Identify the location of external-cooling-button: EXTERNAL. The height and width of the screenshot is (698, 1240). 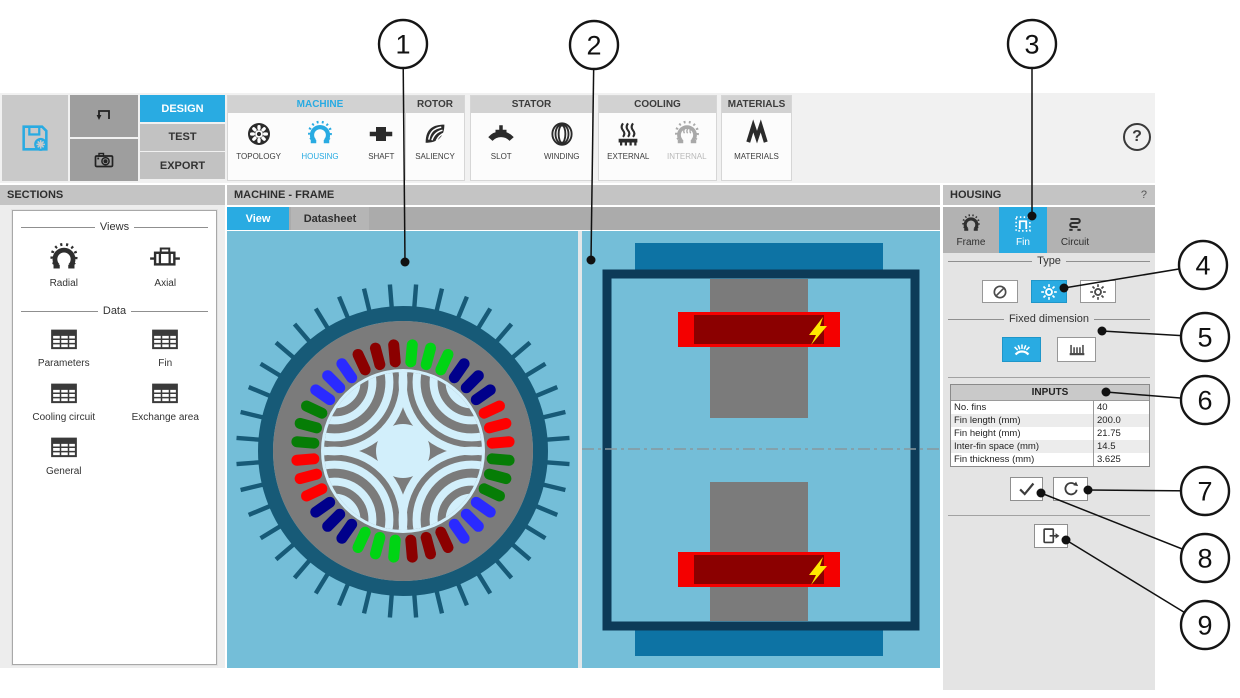
(628, 140).